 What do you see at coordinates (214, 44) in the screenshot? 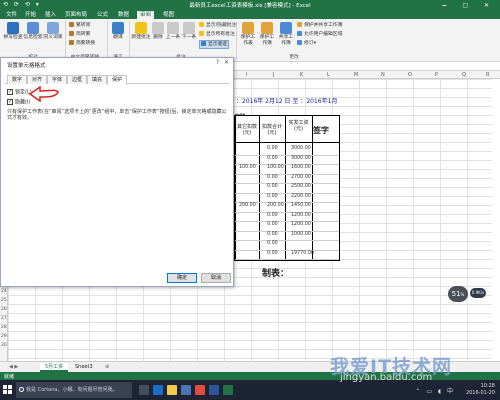
I see `show-ink-button: 显示墨迹` at bounding box center [214, 44].